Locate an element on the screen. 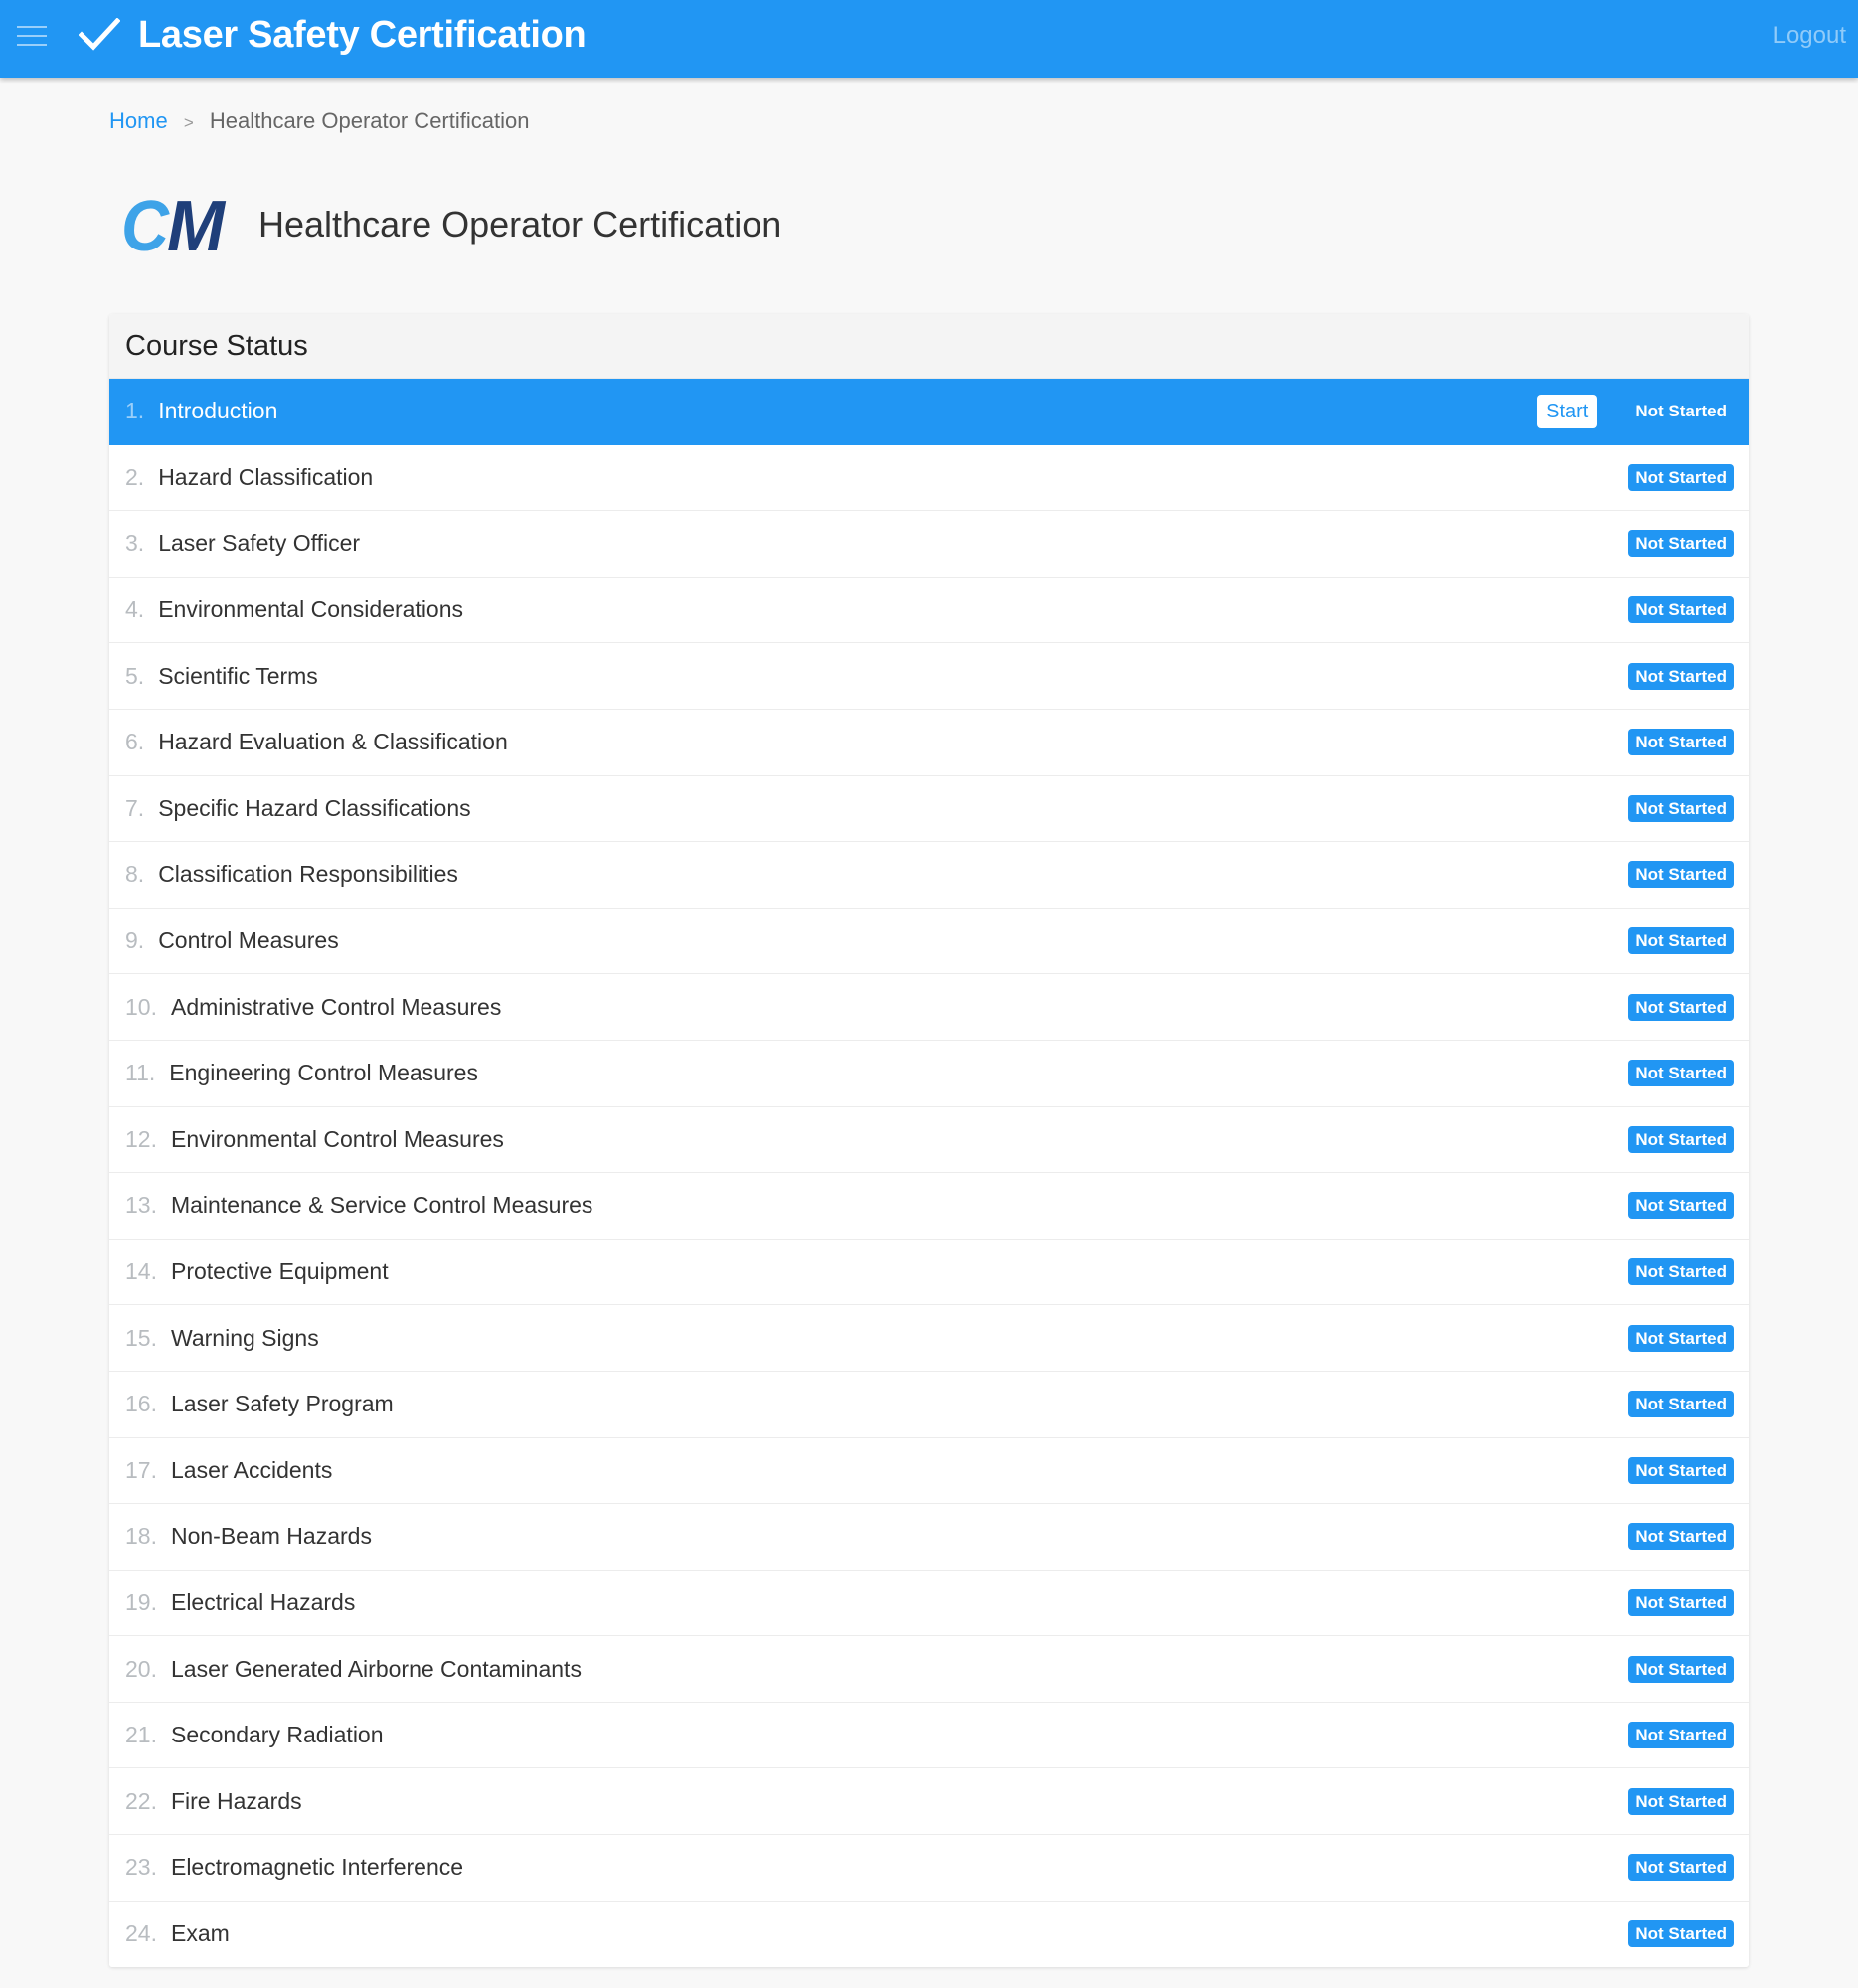 The image size is (1858, 1988). module-title: Laser Safety Officer is located at coordinates (259, 543).